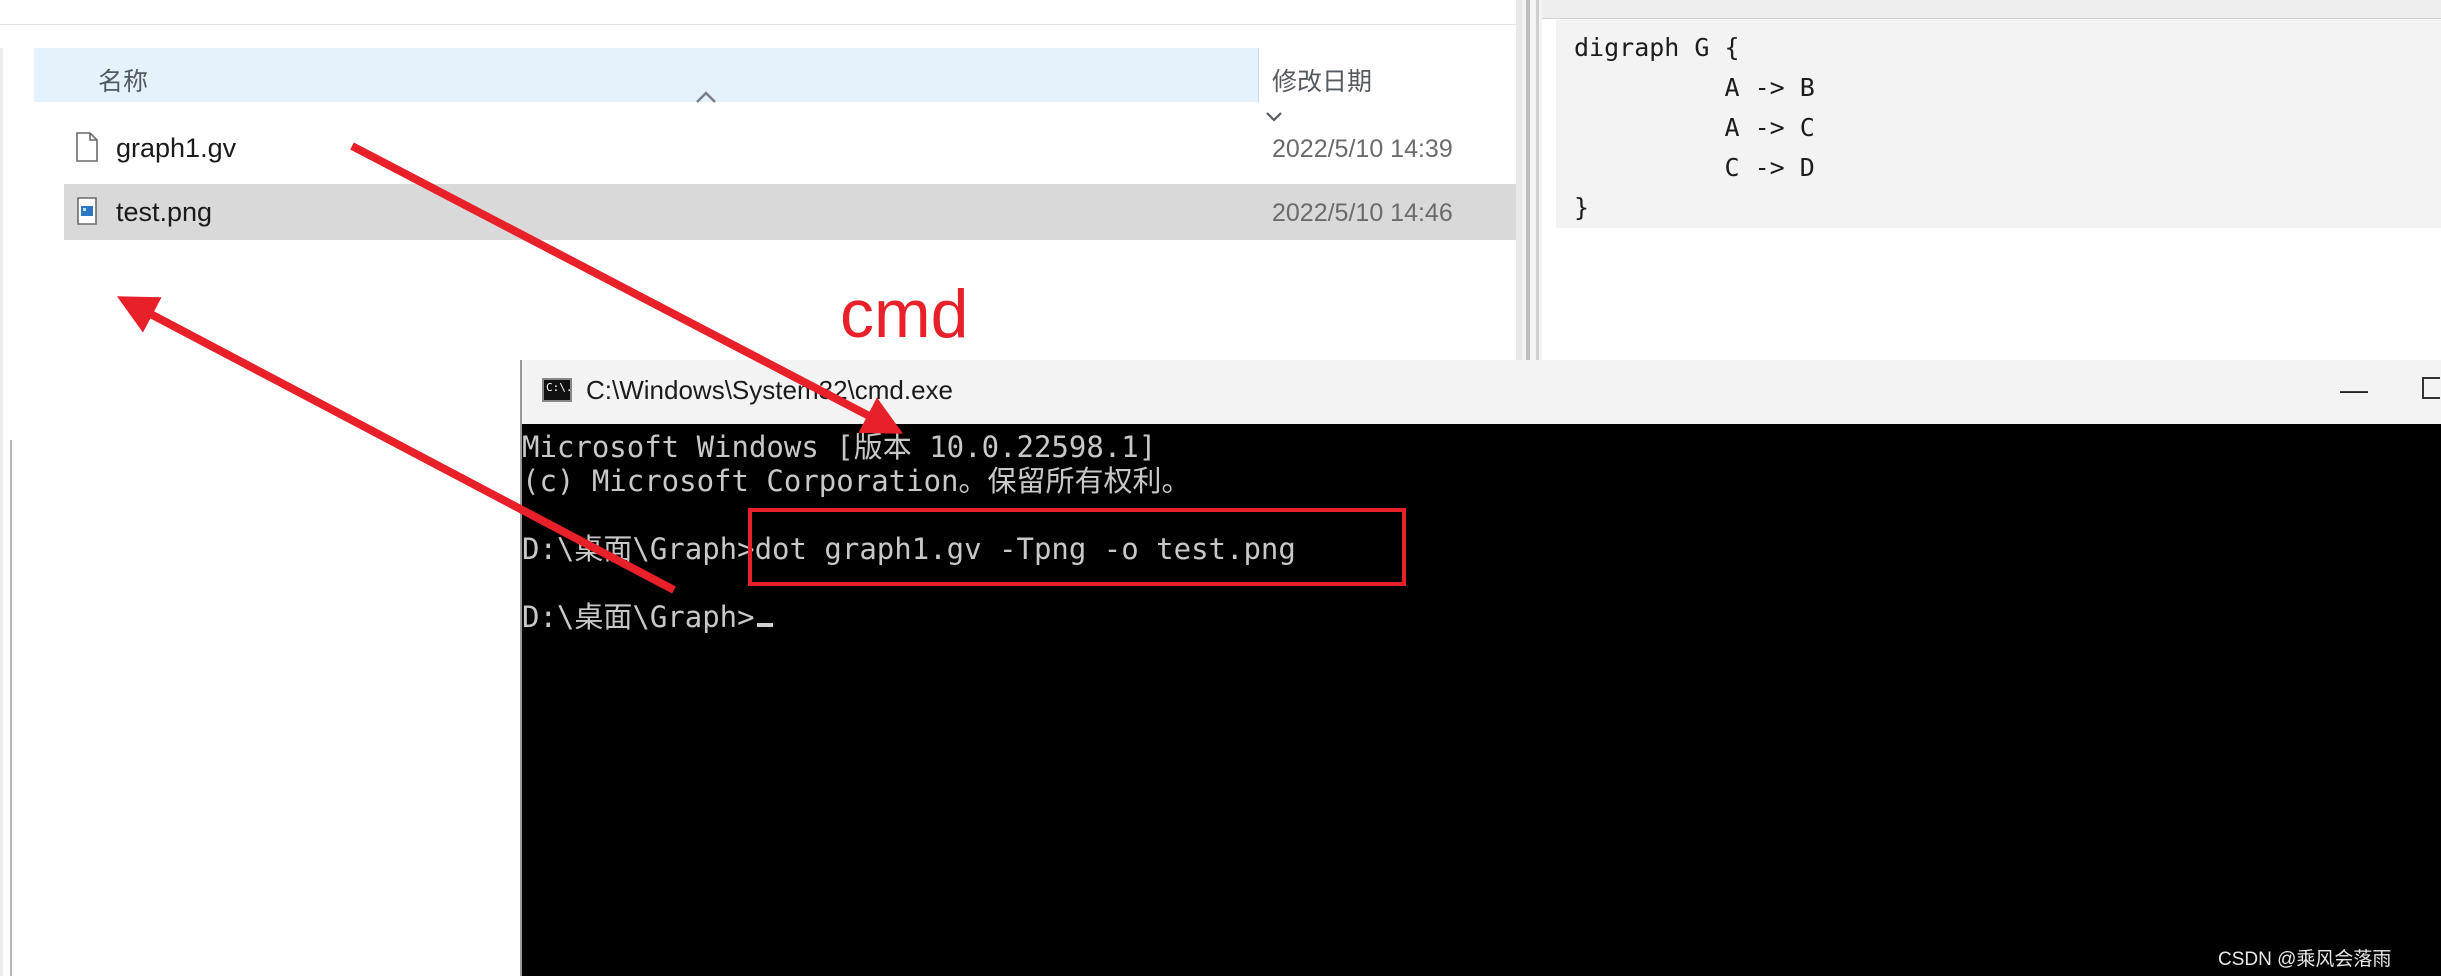  I want to click on editor-code: digraph G { A -> B A -> C C -> D }, so click(1694, 128).